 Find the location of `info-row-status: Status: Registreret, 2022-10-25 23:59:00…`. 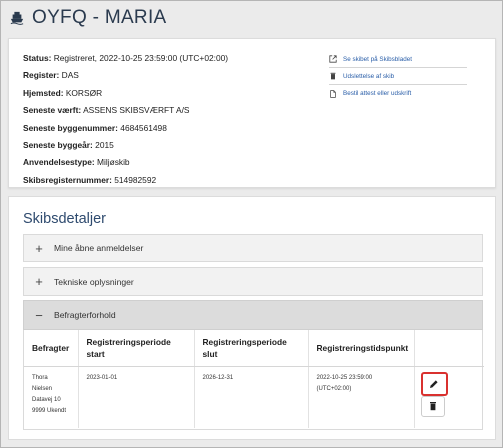

info-row-status: Status: Registreret, 2022-10-25 23:59:00… is located at coordinates (126, 58).